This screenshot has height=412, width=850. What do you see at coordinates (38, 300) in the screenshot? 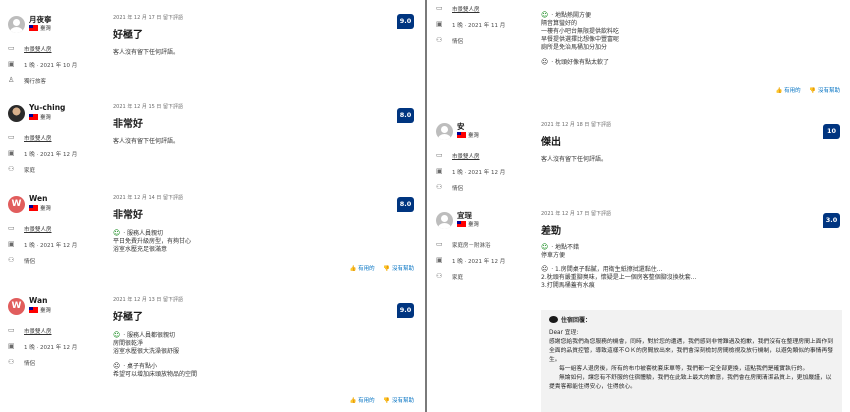
I see `reviewer-name: Wan` at bounding box center [38, 300].